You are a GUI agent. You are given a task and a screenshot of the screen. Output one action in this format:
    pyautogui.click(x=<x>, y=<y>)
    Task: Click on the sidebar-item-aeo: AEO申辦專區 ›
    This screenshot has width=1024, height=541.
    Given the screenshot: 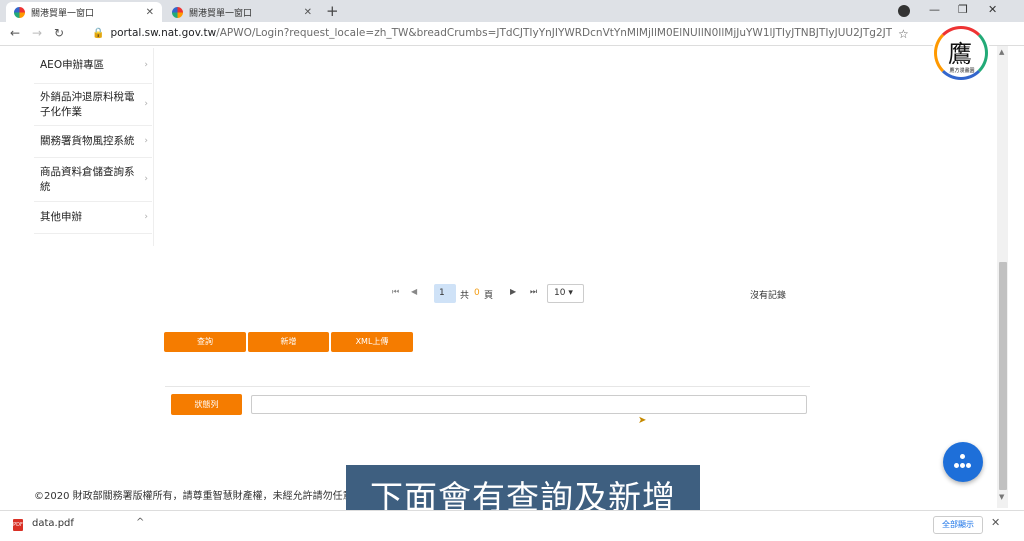 What is the action you would take?
    pyautogui.click(x=93, y=66)
    